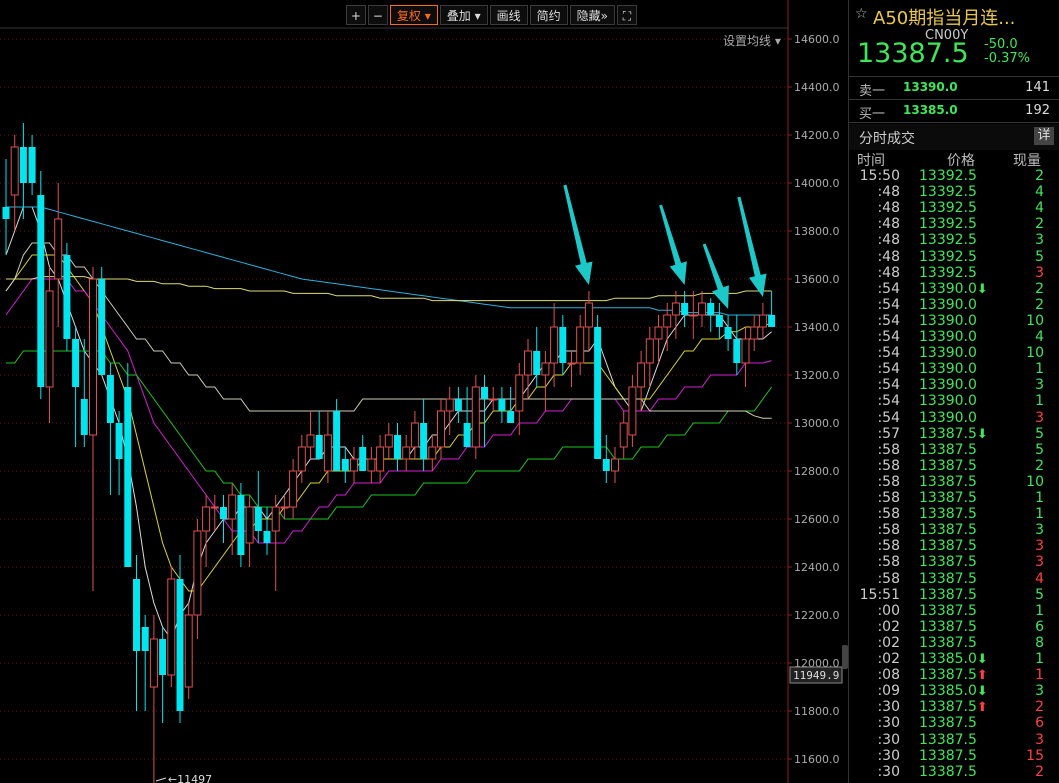 This screenshot has width=1059, height=783. What do you see at coordinates (463, 15) in the screenshot?
I see `overlay-dropdown: 叠加 ▾` at bounding box center [463, 15].